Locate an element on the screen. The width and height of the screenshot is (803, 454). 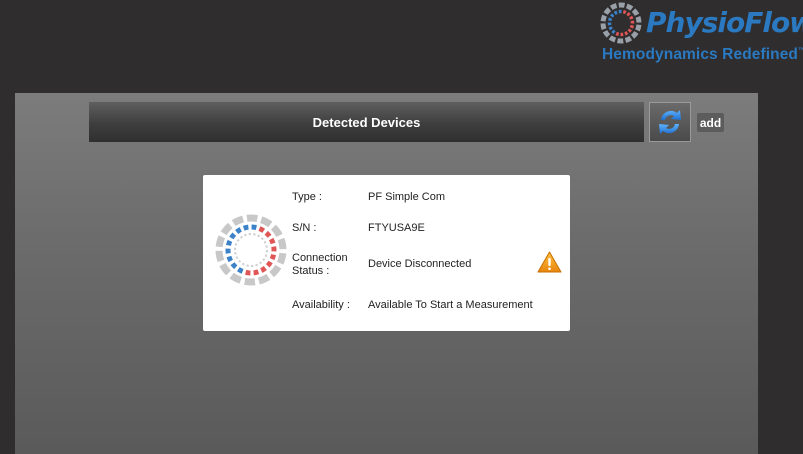
tagline-text: Hemodynamics Redefined is located at coordinates (700, 54).